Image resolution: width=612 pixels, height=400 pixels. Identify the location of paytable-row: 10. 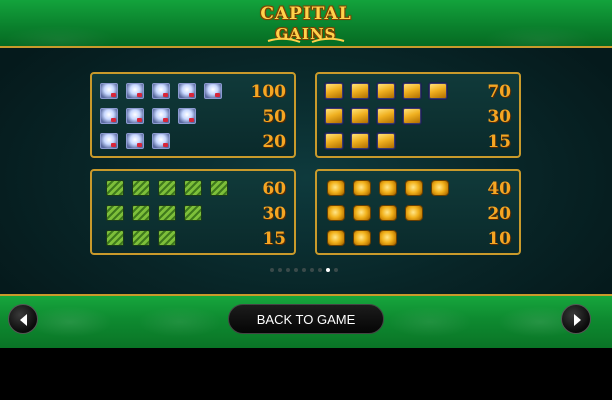
(418, 239).